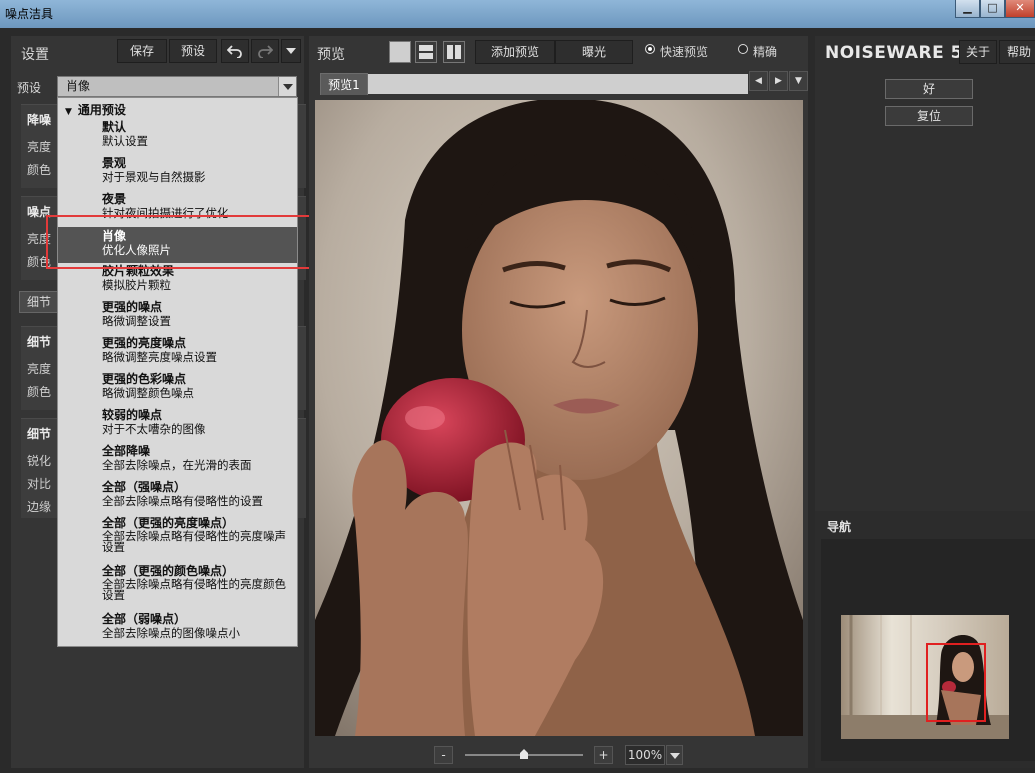 Image resolution: width=1035 pixels, height=773 pixels. What do you see at coordinates (1020, 9) in the screenshot?
I see `close-button: ✕` at bounding box center [1020, 9].